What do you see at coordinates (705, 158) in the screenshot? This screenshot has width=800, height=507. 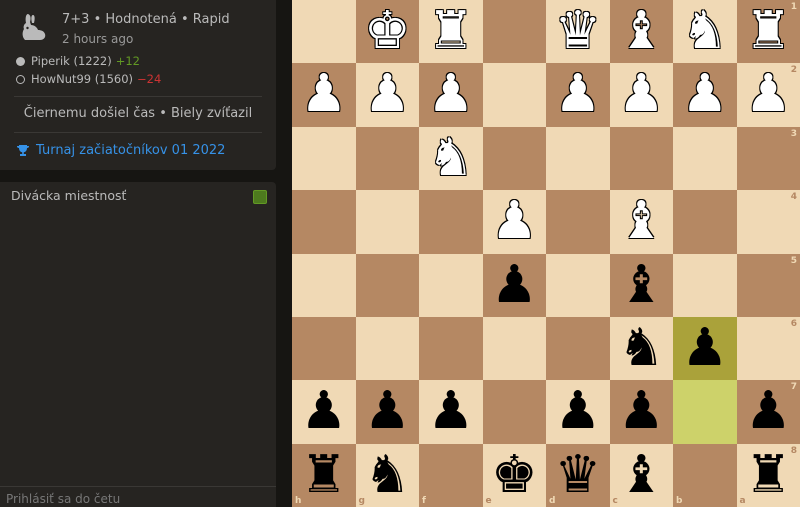 I see `square-b3` at bounding box center [705, 158].